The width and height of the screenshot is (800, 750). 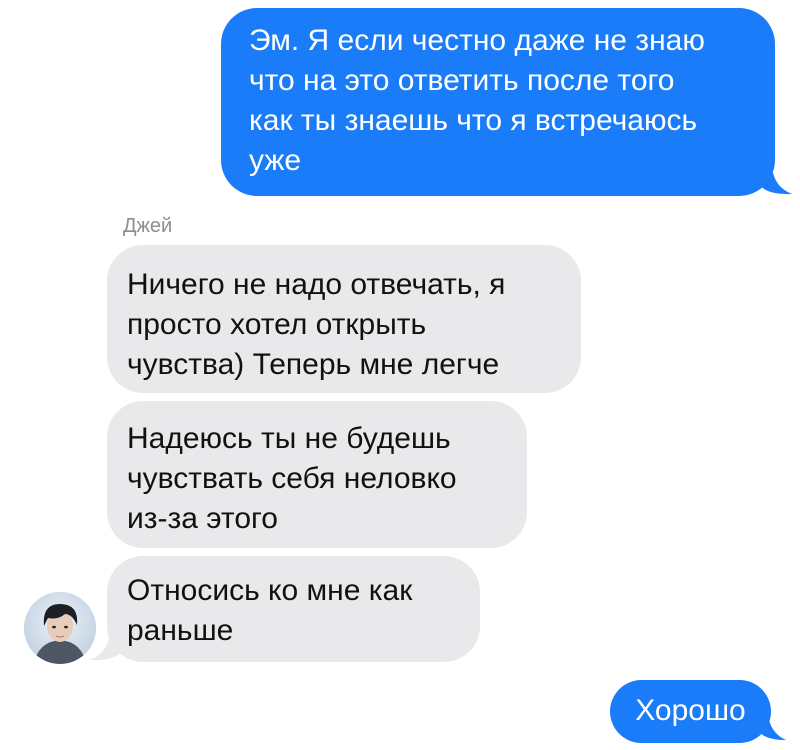 I want to click on outgoing-message-bubble: Хорошо, so click(x=690, y=711).